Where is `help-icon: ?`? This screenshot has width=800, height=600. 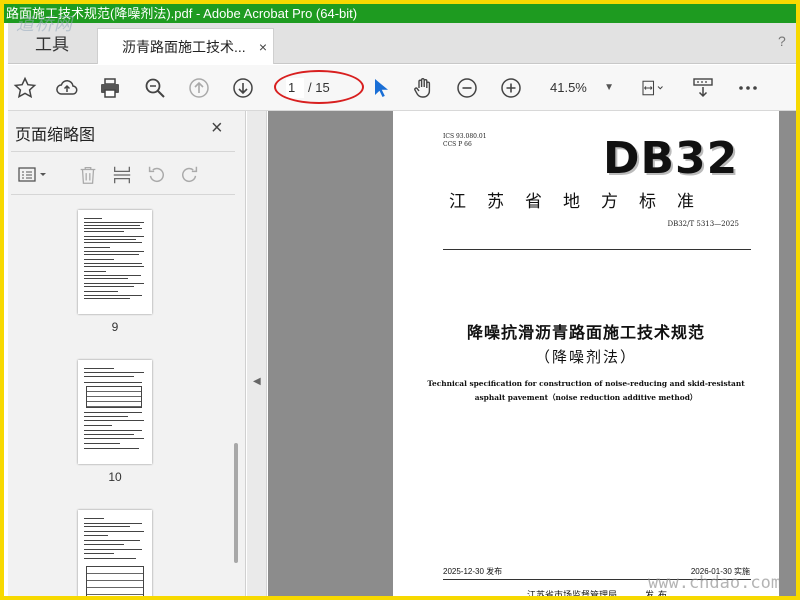 help-icon: ? is located at coordinates (787, 44).